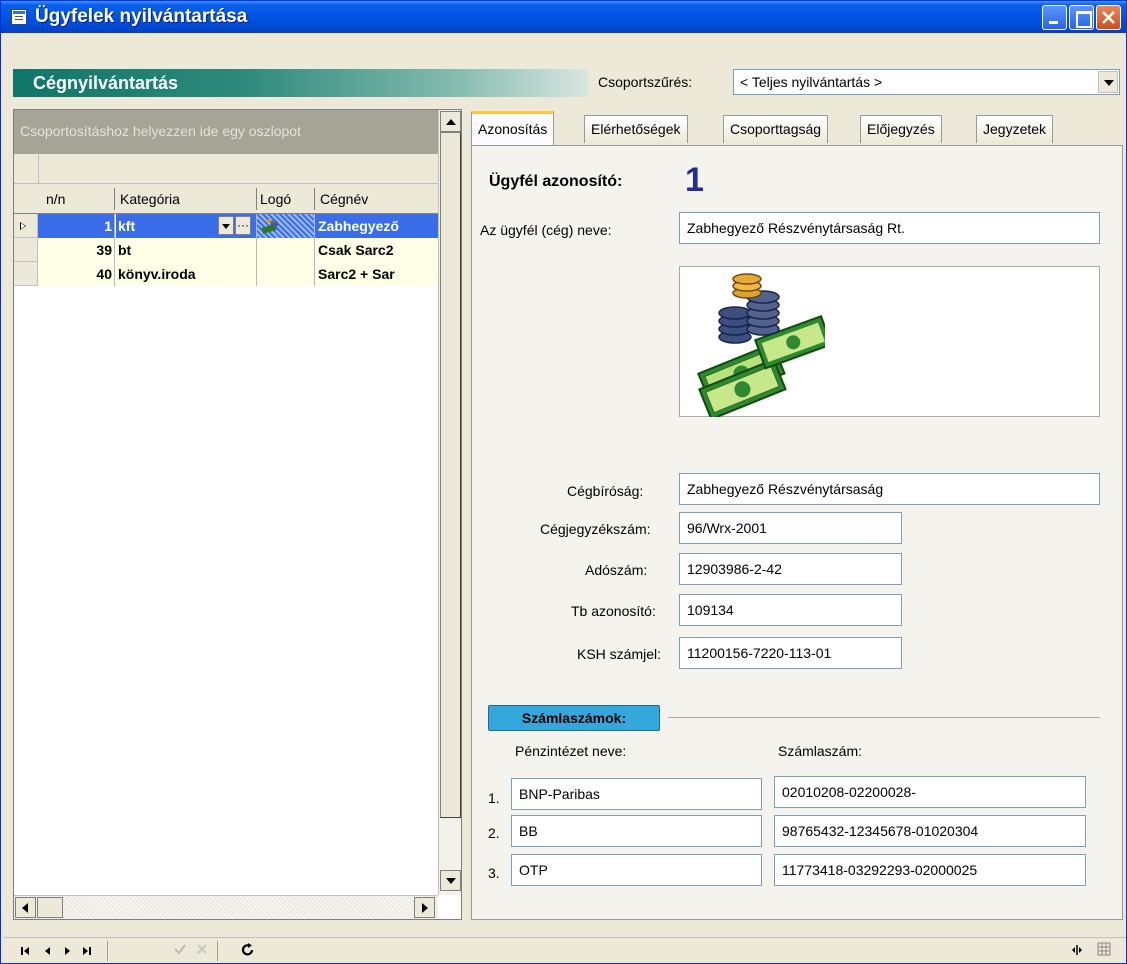 The image size is (1127, 964). What do you see at coordinates (376, 274) in the screenshot?
I see `cell-cegnev: Sarc2 + Sar` at bounding box center [376, 274].